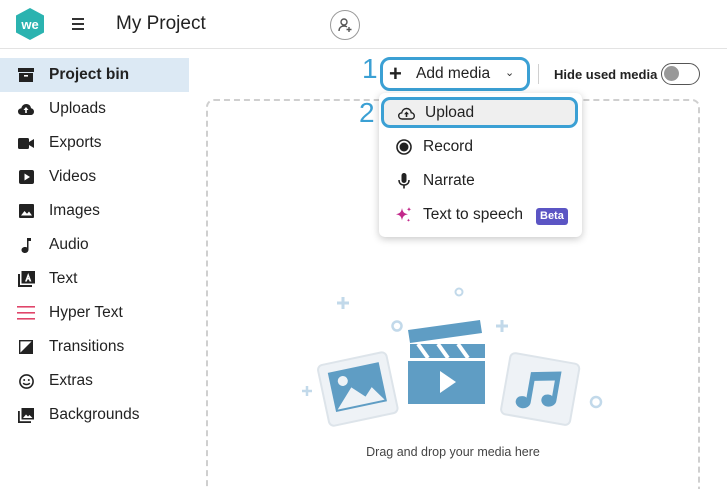 The height and width of the screenshot is (489, 727). I want to click on drop-zone-text: Drag and drop your media here, so click(453, 452).